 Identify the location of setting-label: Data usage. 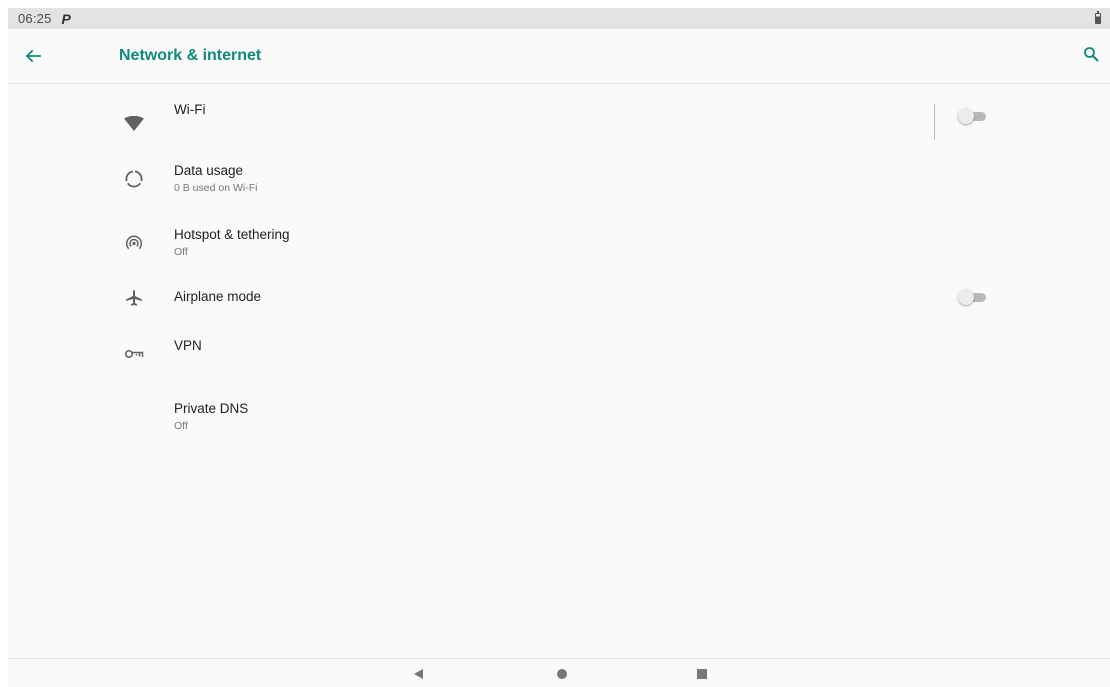
(209, 170).